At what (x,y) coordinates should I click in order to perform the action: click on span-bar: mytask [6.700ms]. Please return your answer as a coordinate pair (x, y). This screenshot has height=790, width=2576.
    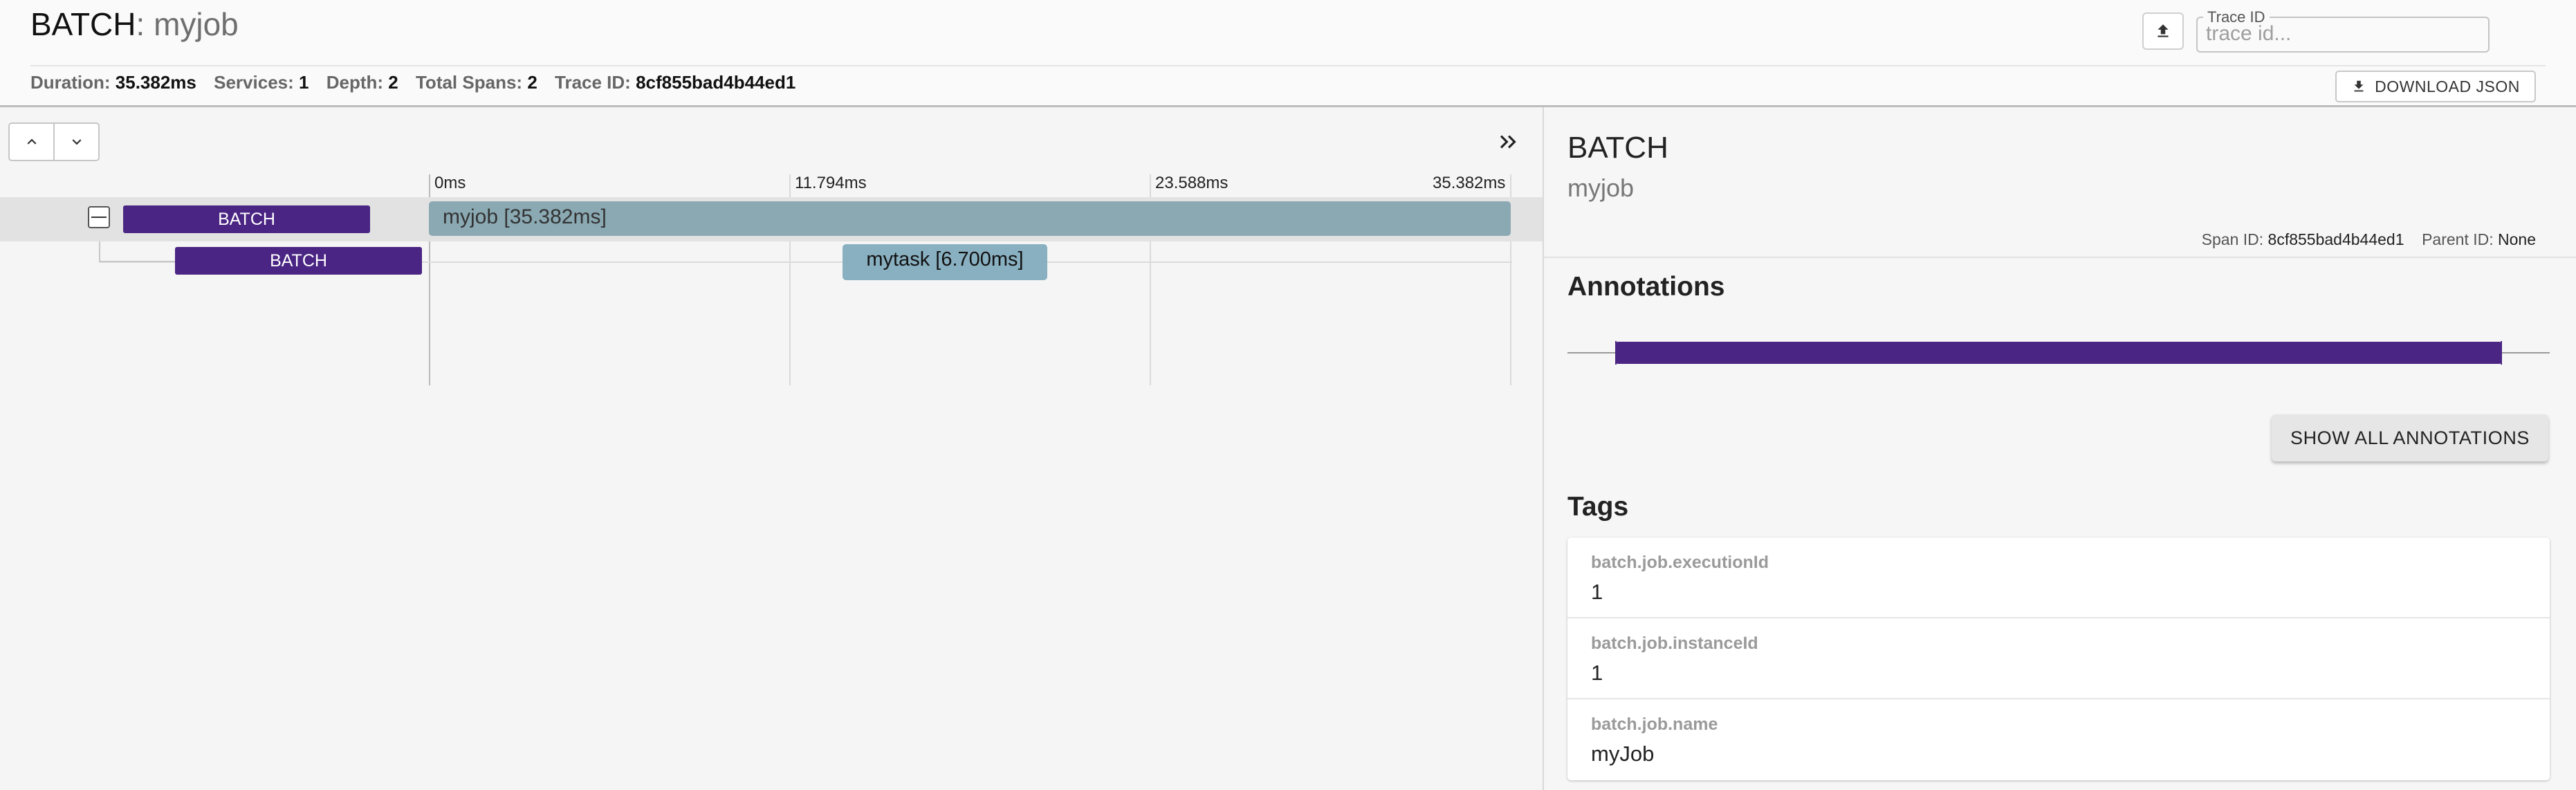
    Looking at the image, I should click on (945, 262).